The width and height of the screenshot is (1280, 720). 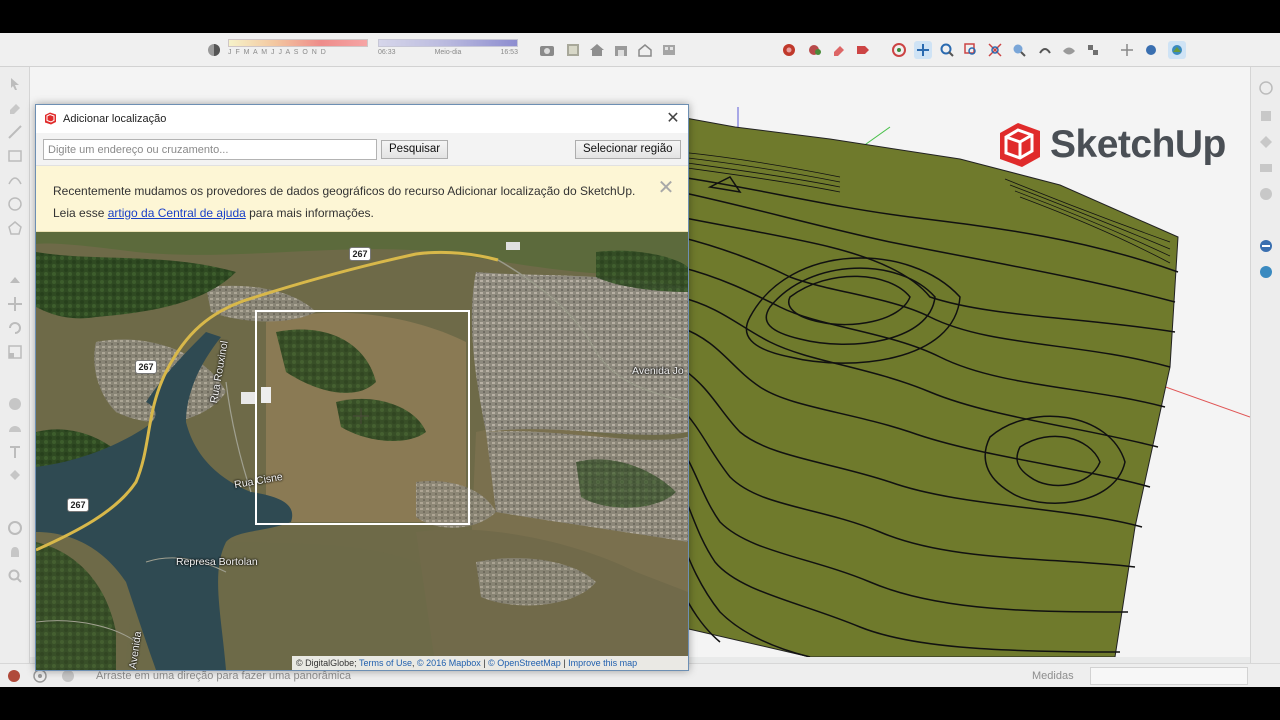 What do you see at coordinates (673, 119) in the screenshot?
I see `dialog-close-button: ✕` at bounding box center [673, 119].